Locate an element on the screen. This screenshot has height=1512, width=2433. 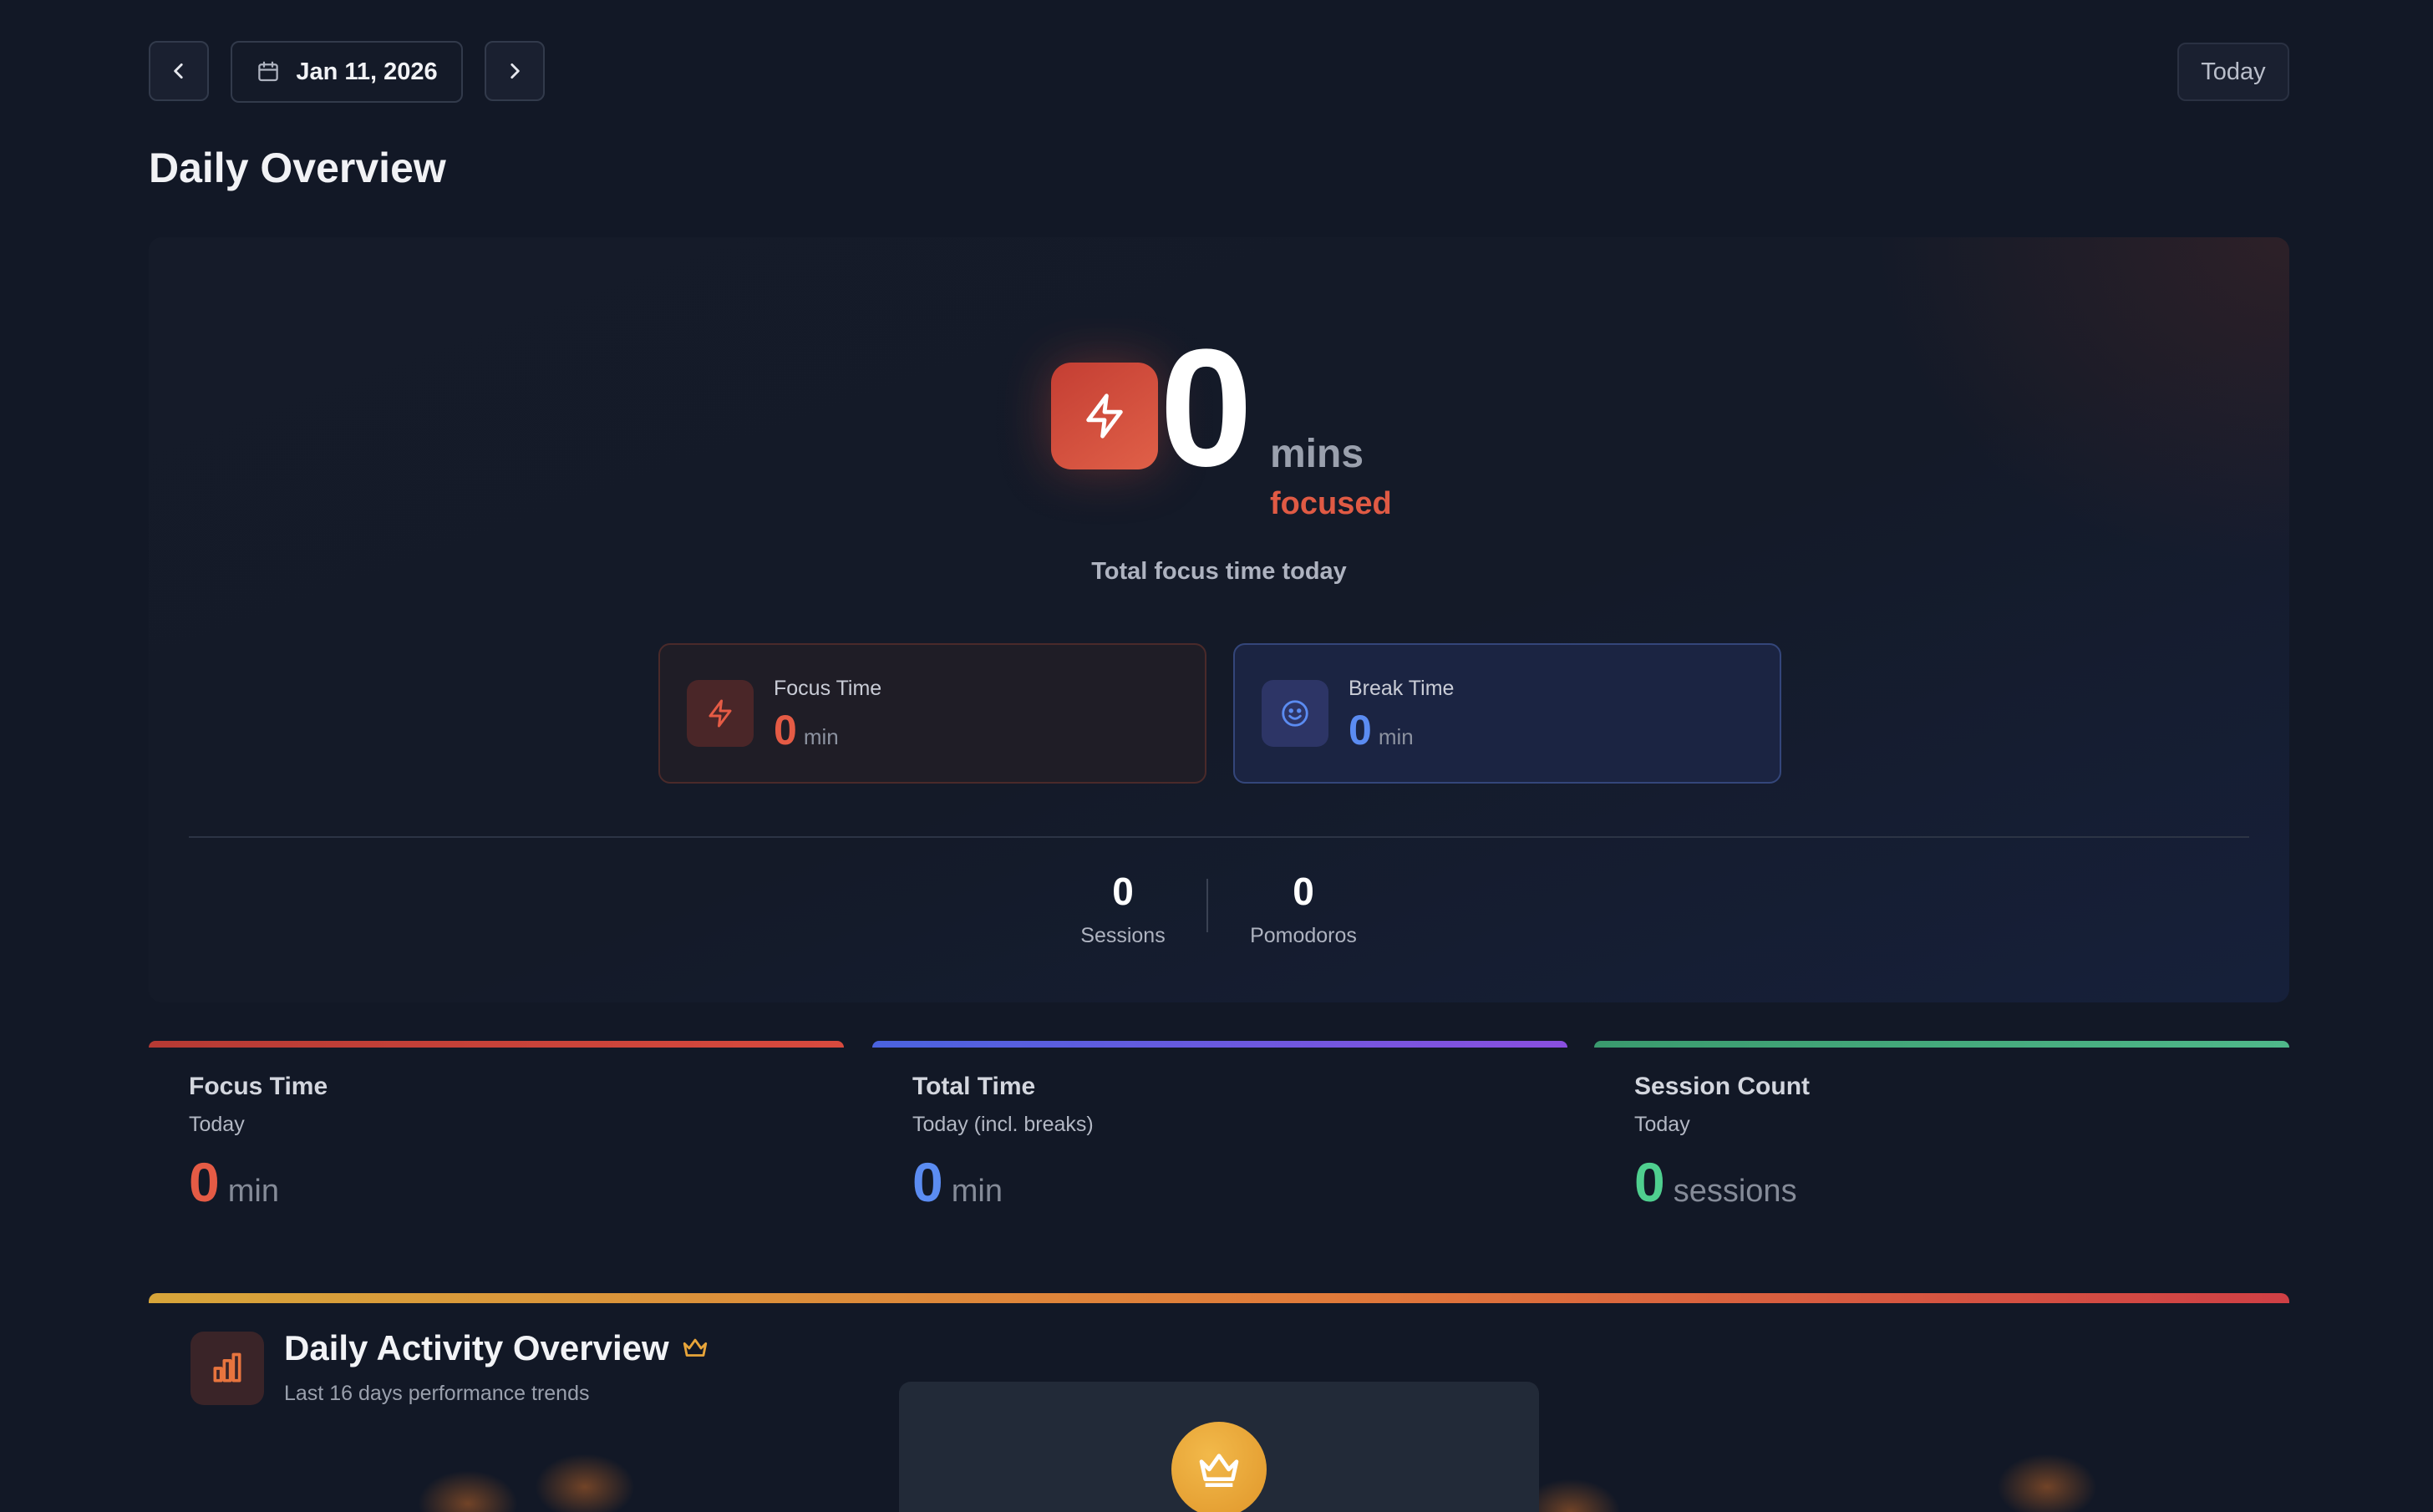
focus-time-card: Focus Time 0 min is located at coordinates (932, 713).